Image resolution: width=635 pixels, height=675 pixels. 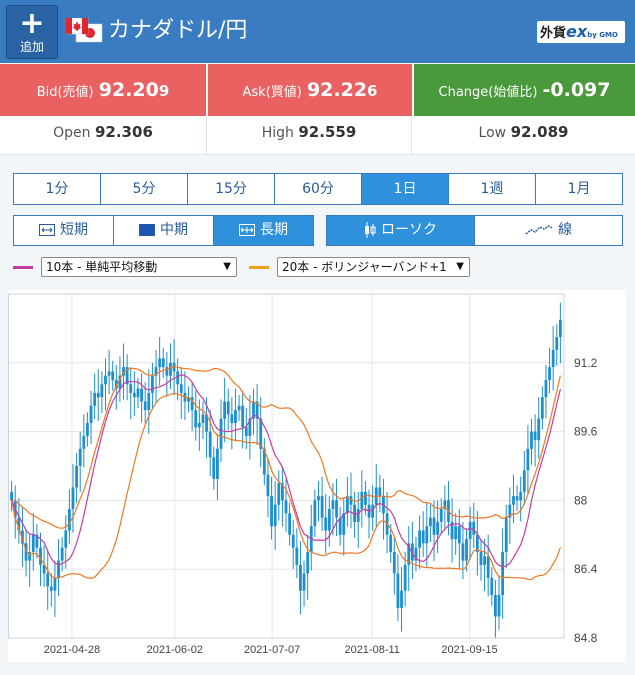 What do you see at coordinates (247, 230) in the screenshot?
I see `long-term-icon` at bounding box center [247, 230].